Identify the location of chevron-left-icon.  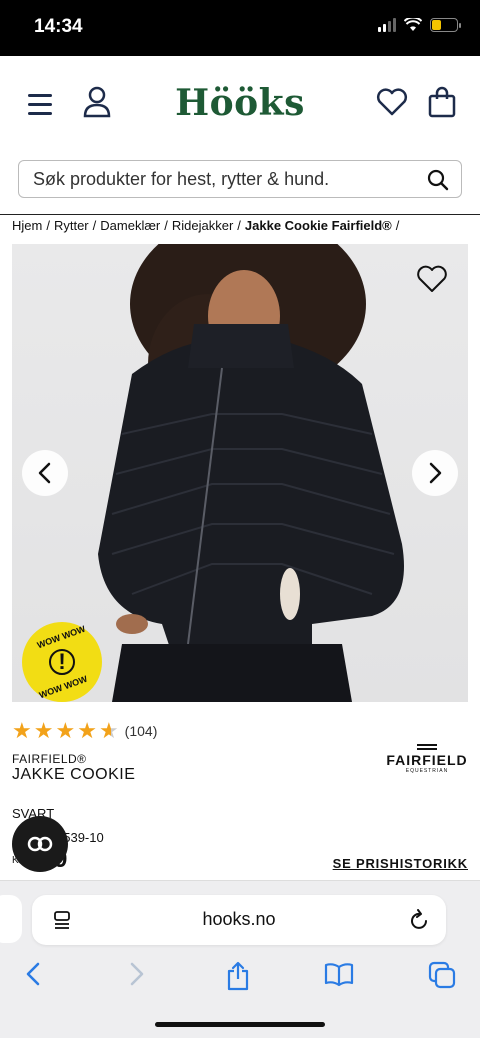
(44, 473).